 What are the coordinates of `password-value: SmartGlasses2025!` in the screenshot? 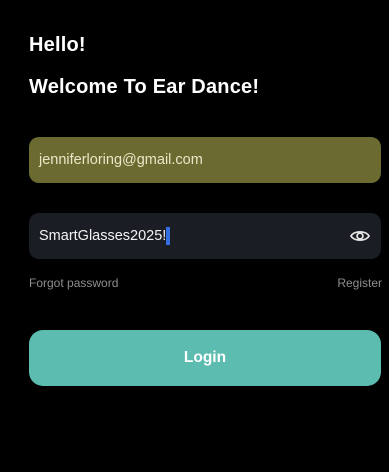 It's located at (103, 236).